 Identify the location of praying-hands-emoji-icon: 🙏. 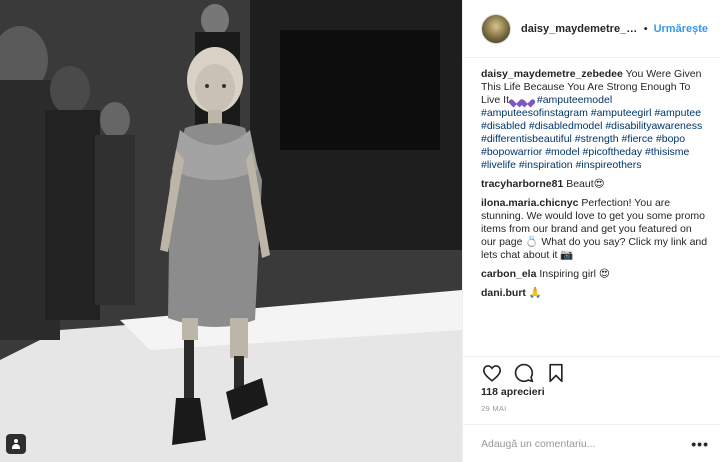
(535, 293).